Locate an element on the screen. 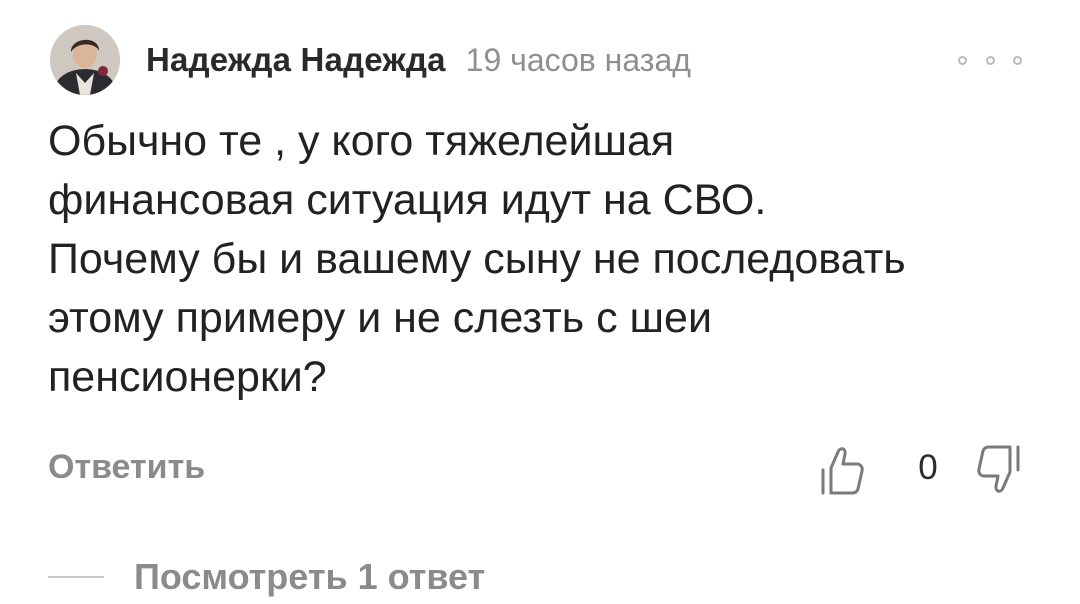  comment-header: Надежда Надежда 19 часов назад is located at coordinates (370, 60).